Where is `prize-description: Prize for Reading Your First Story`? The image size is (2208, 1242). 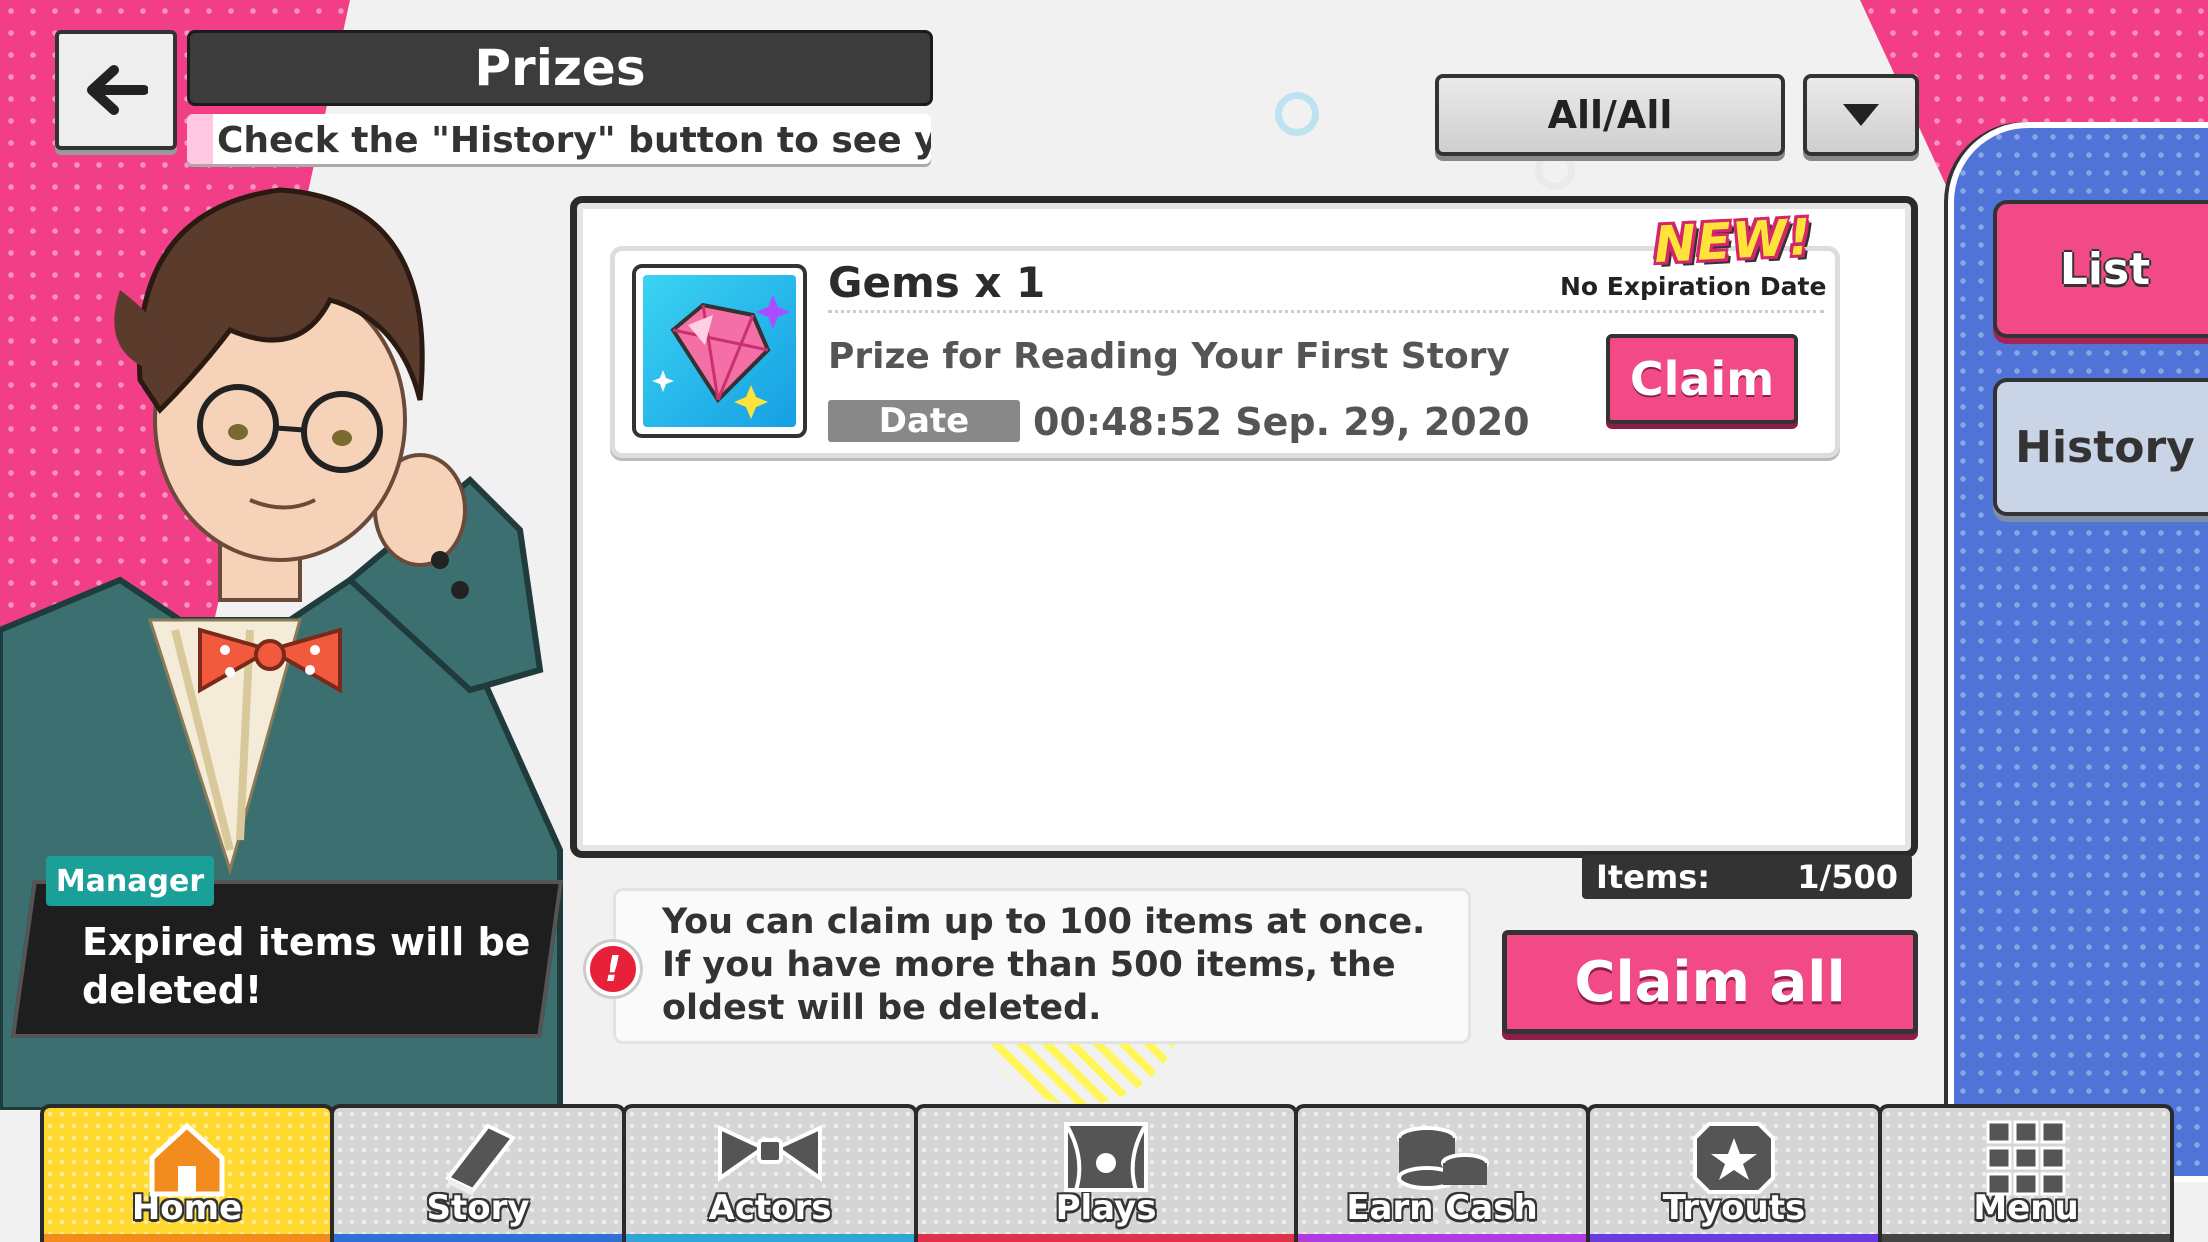 prize-description: Prize for Reading Your First Story is located at coordinates (1169, 356).